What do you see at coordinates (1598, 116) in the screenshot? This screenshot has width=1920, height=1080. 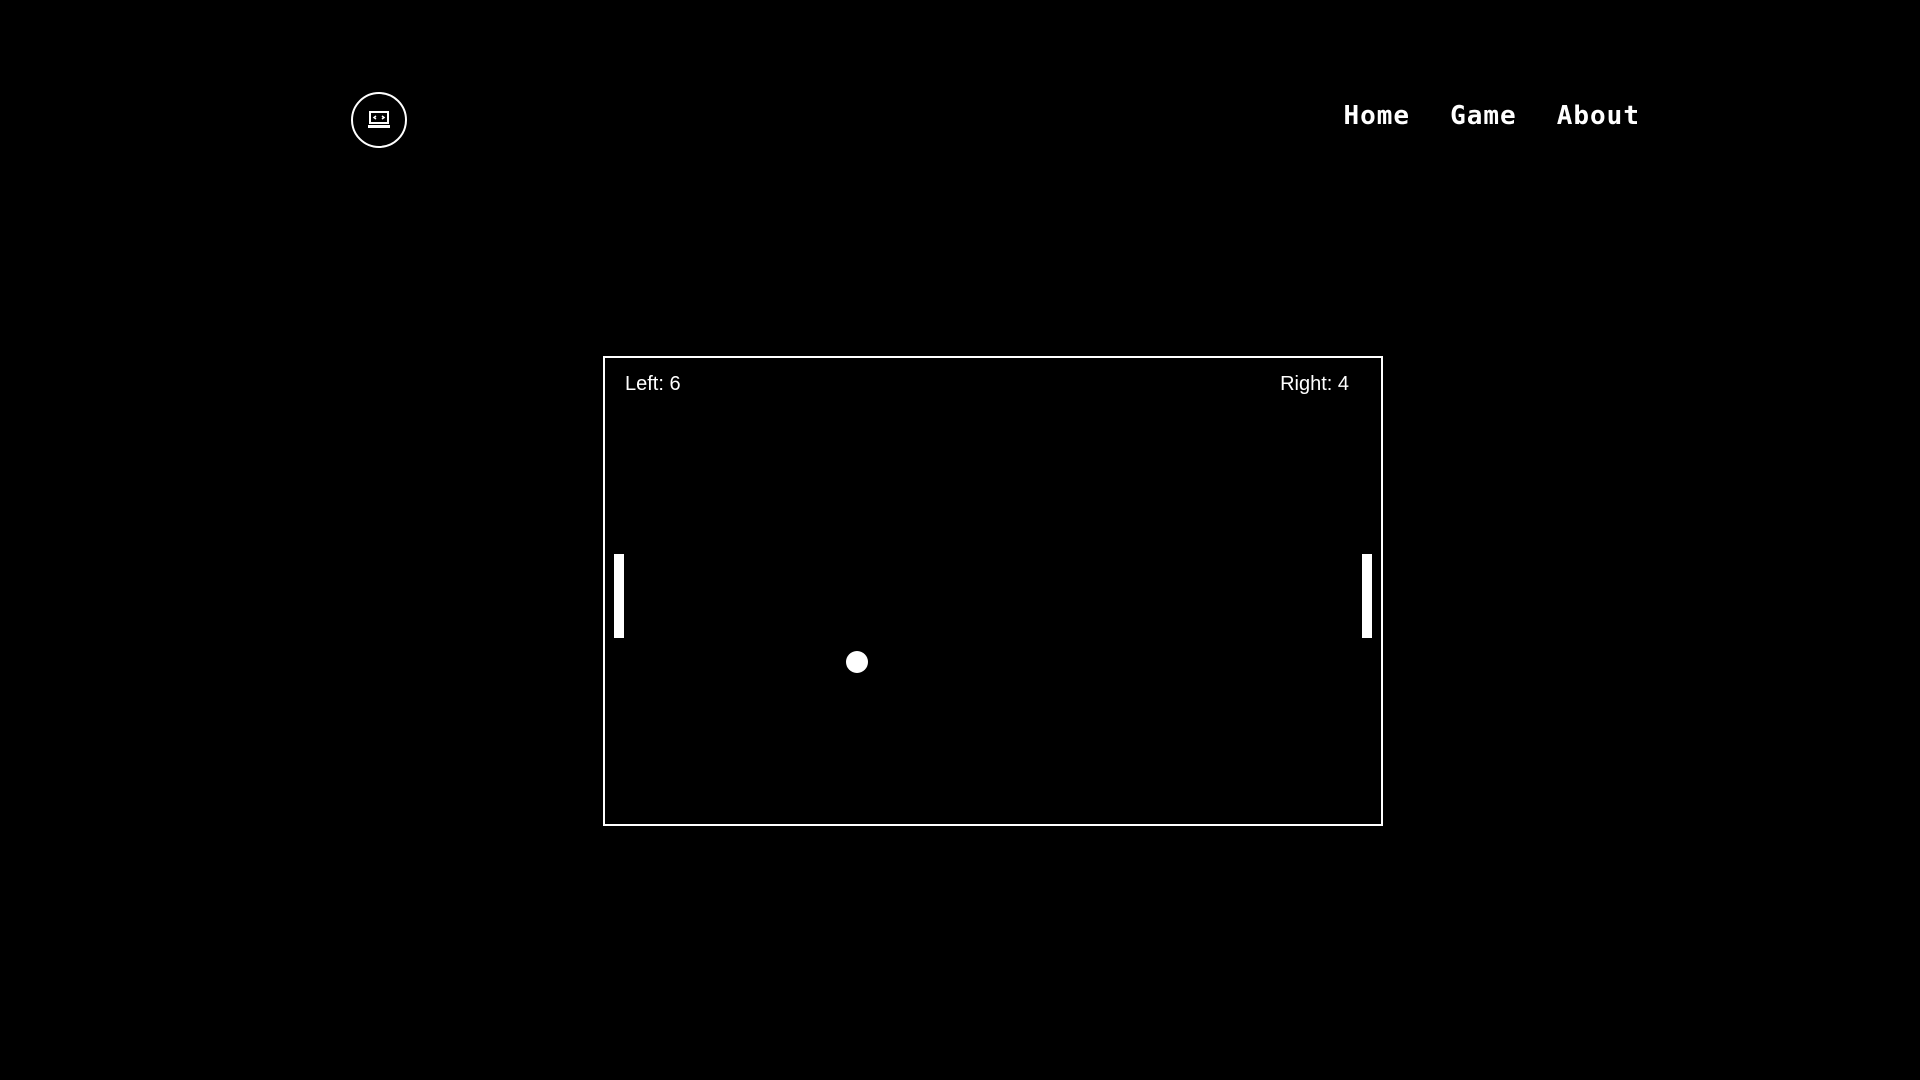 I see `nav-about-link: About` at bounding box center [1598, 116].